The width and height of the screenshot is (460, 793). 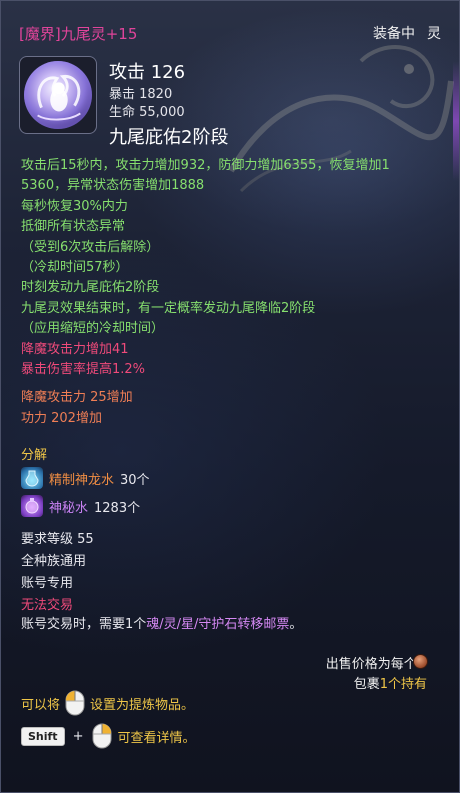 What do you see at coordinates (32, 478) in the screenshot?
I see `refined-dragon-water-icon` at bounding box center [32, 478].